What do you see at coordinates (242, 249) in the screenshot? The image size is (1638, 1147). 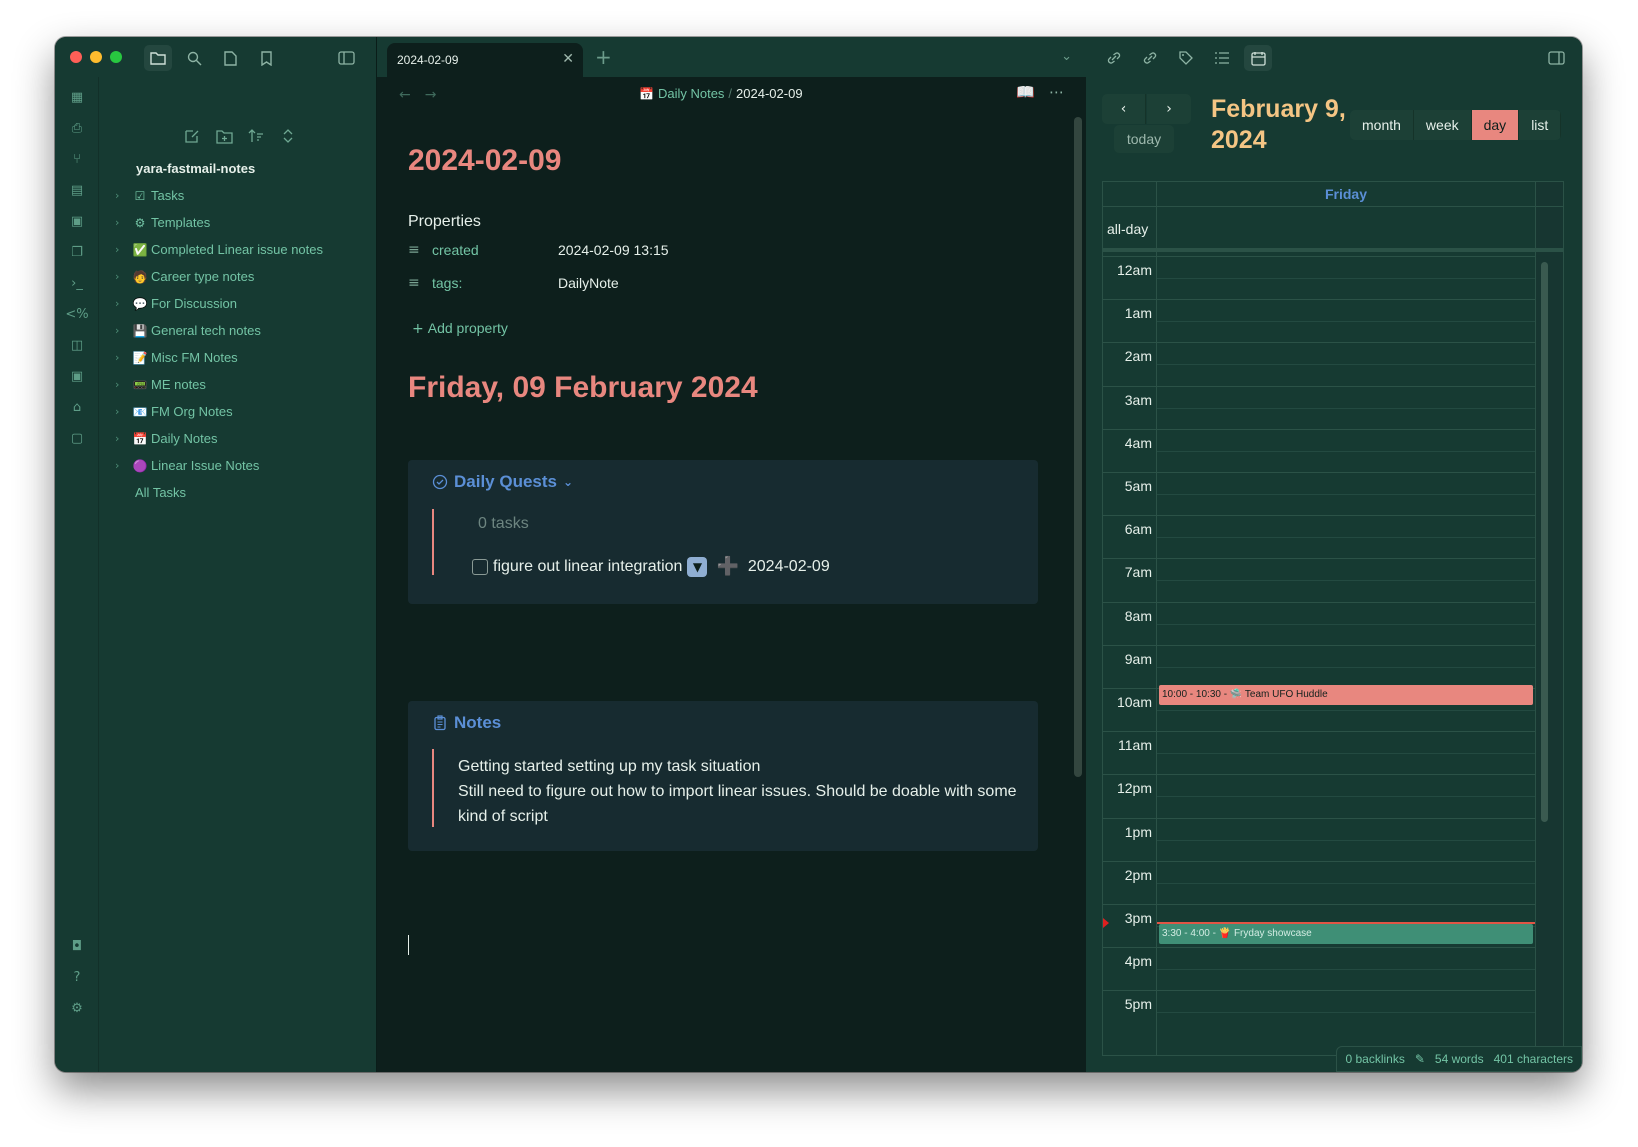 I see `folder-completed-linear: › ✅ Completed Linear issue notes` at bounding box center [242, 249].